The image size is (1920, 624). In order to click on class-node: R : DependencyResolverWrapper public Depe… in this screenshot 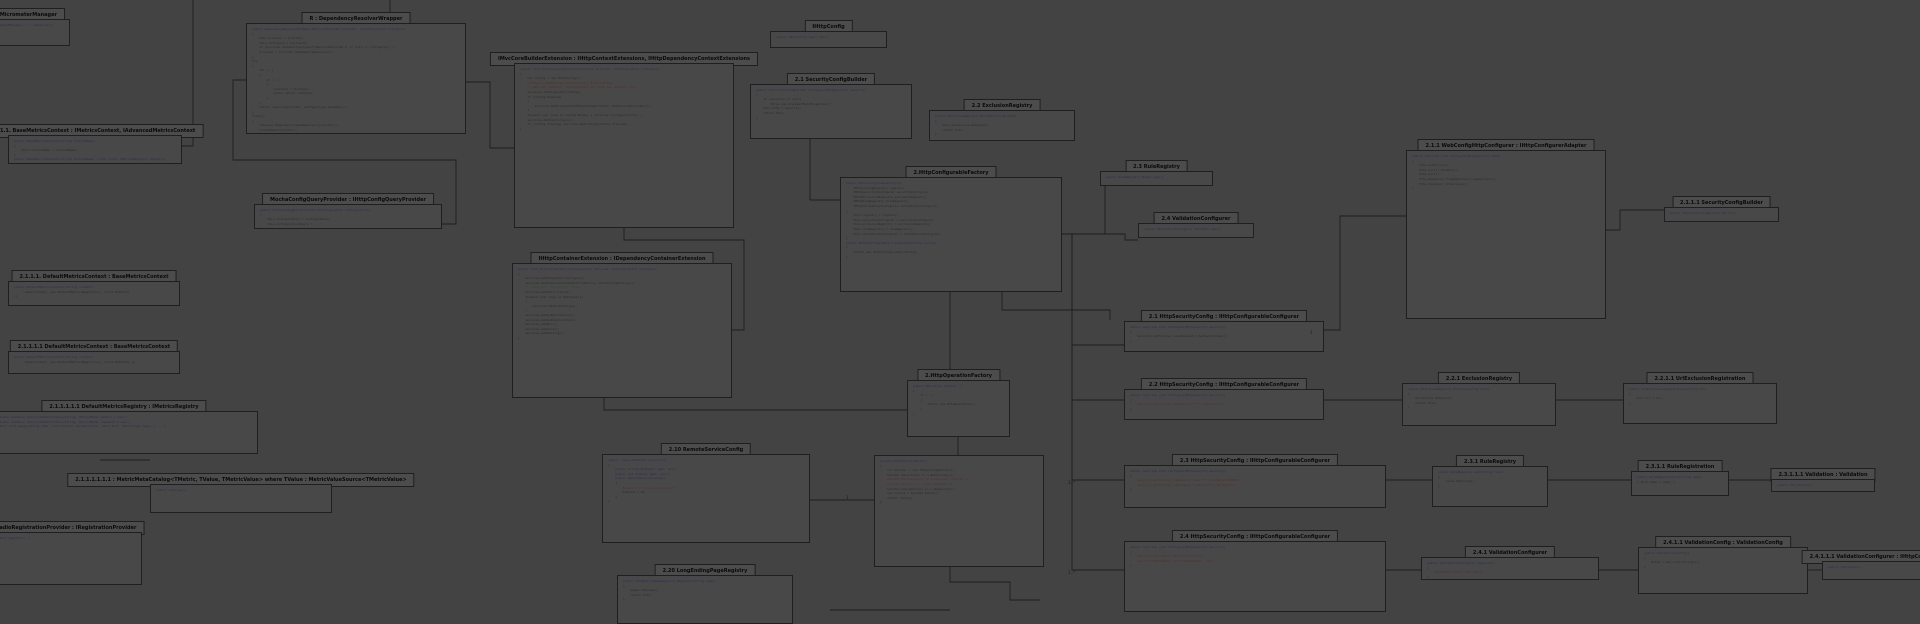, I will do `click(356, 73)`.